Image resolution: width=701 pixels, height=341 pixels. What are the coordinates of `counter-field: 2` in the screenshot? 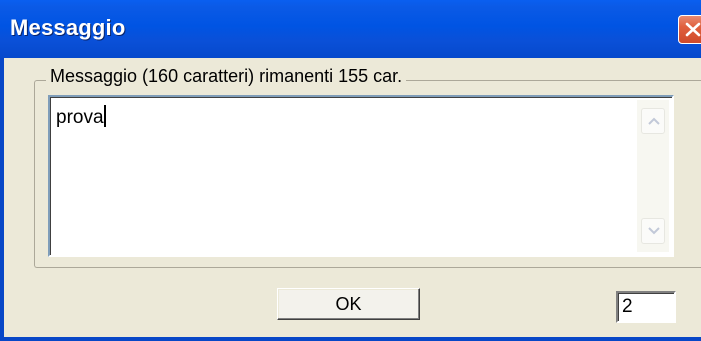 It's located at (646, 307).